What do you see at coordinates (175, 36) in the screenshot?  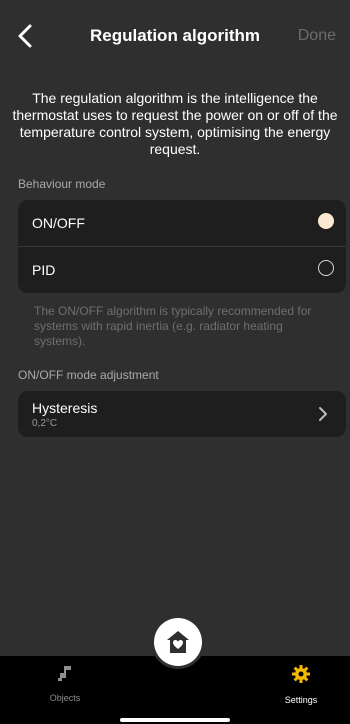 I see `navigation-bar: Regulation algorithm Done` at bounding box center [175, 36].